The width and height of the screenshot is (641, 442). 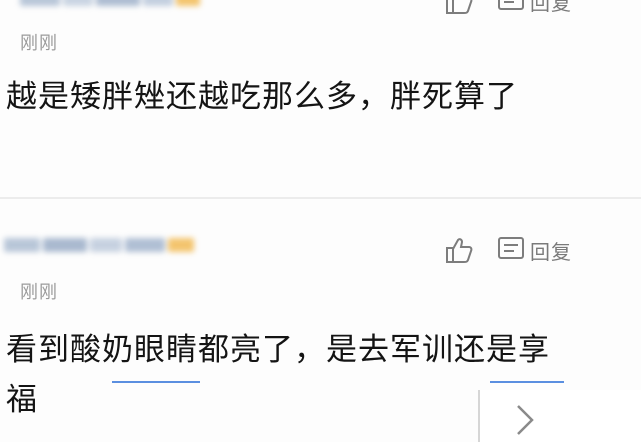 I want to click on chevron-right-icon, so click(x=525, y=420).